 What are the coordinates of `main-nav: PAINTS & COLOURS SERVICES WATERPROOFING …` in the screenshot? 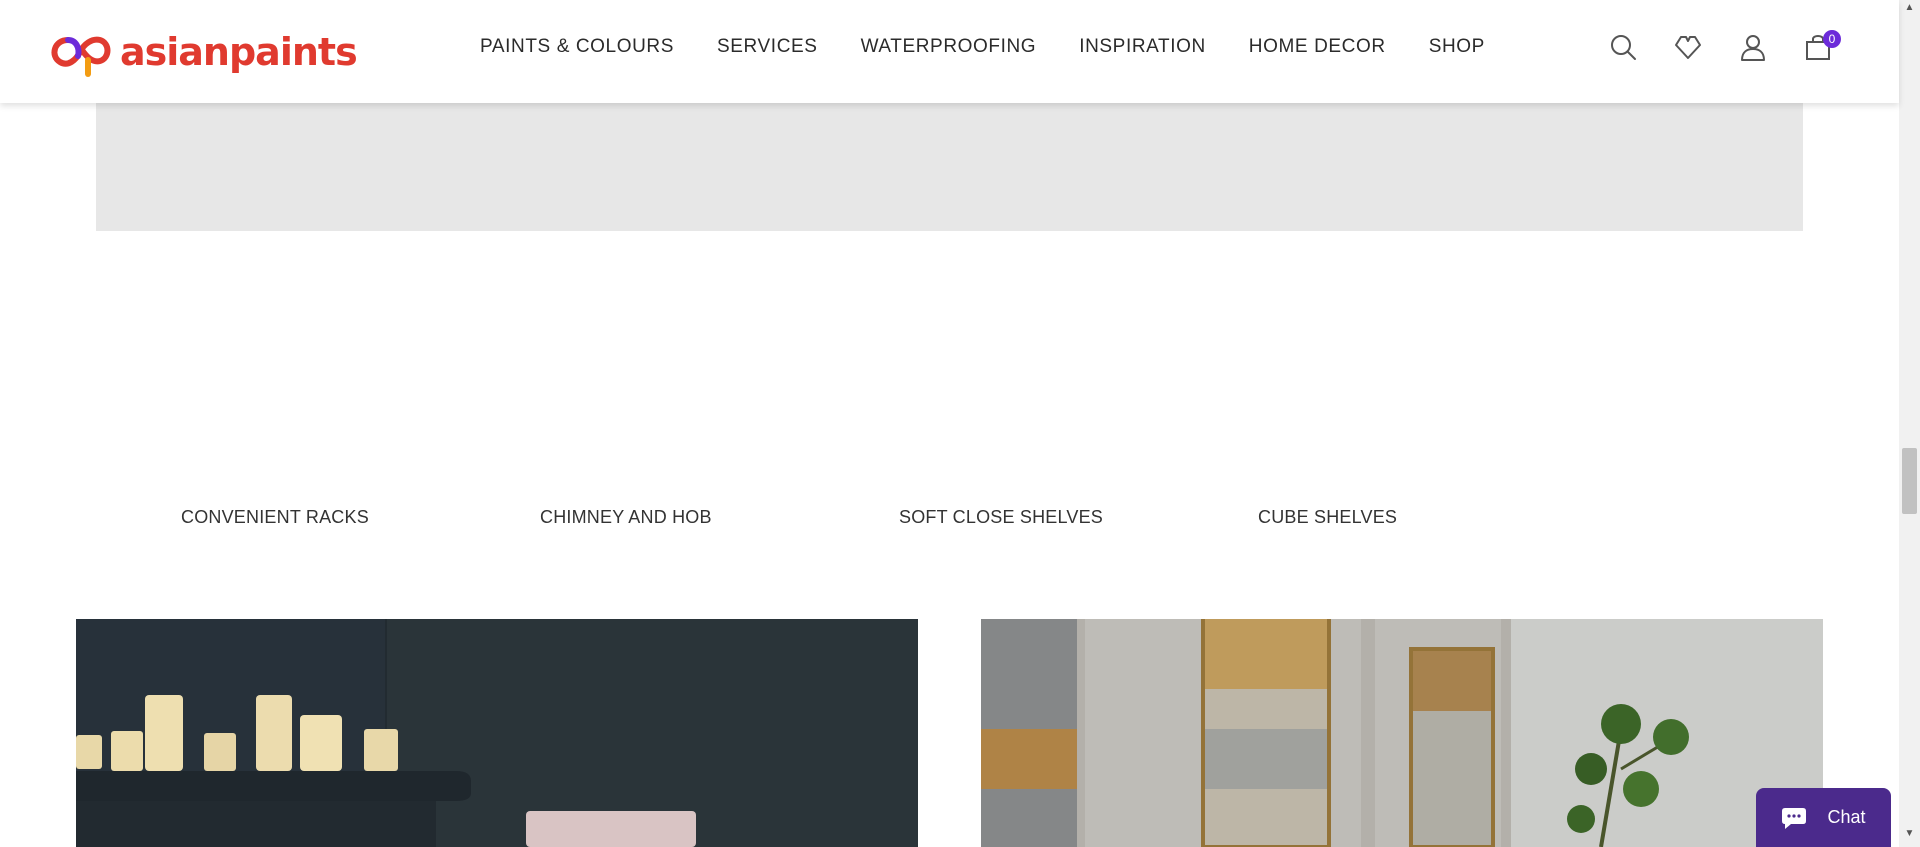 It's located at (1004, 47).